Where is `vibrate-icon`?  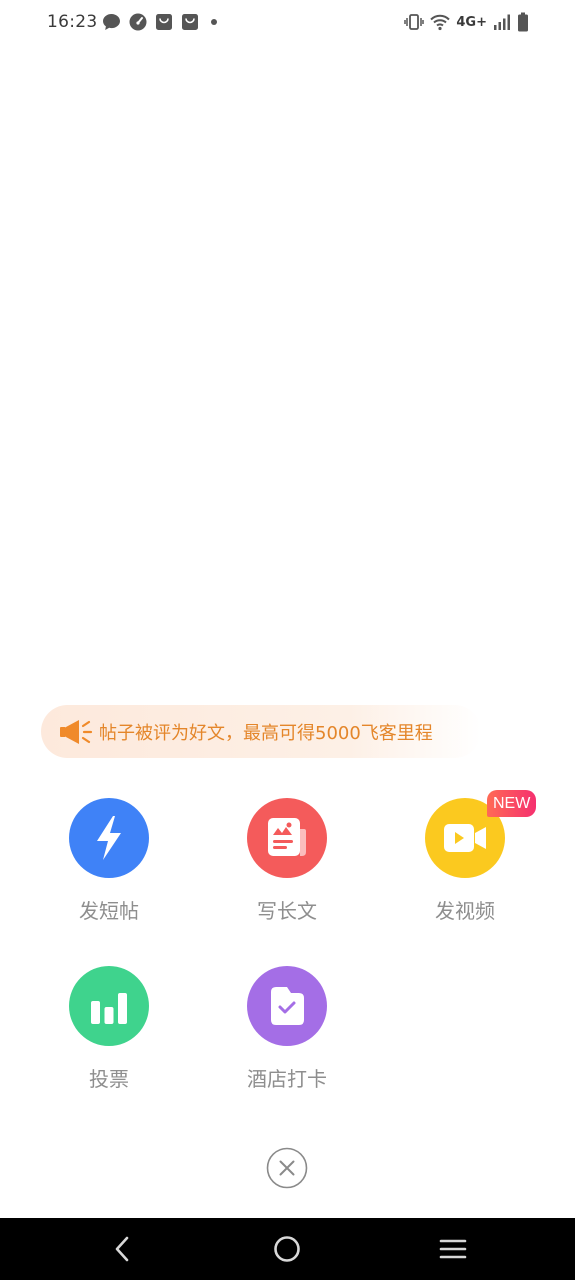
vibrate-icon is located at coordinates (414, 22).